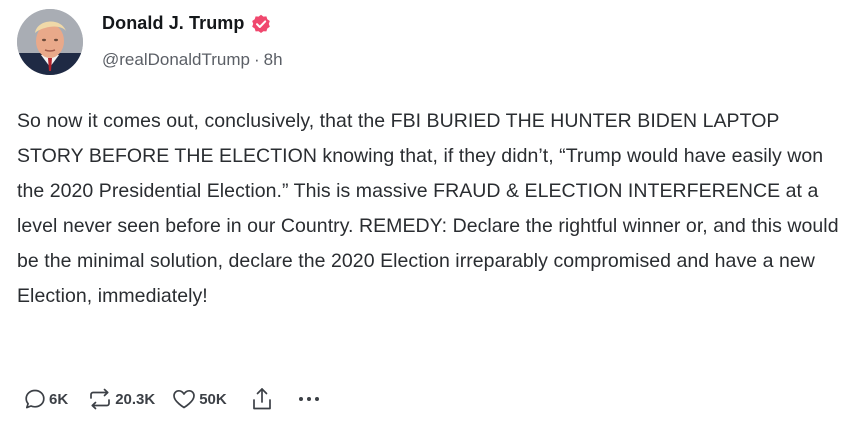 This screenshot has height=423, width=858. I want to click on author-name-row: Donald J. Trump, so click(186, 23).